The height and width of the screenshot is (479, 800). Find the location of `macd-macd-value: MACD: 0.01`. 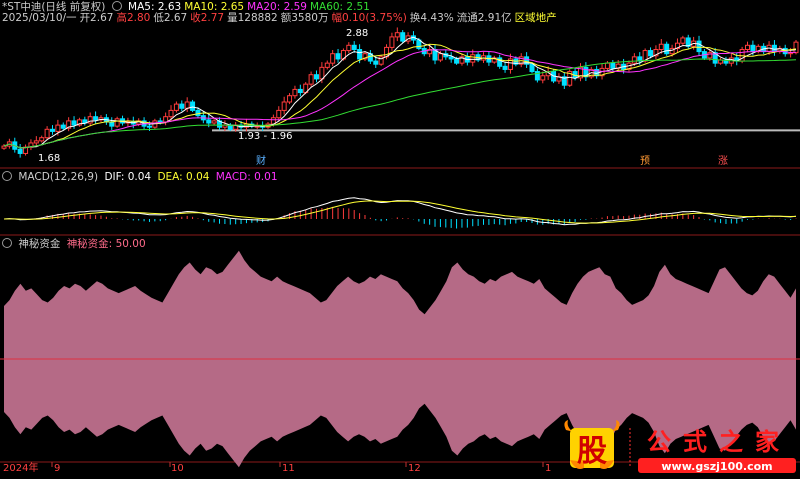

macd-macd-value: MACD: 0.01 is located at coordinates (246, 177).